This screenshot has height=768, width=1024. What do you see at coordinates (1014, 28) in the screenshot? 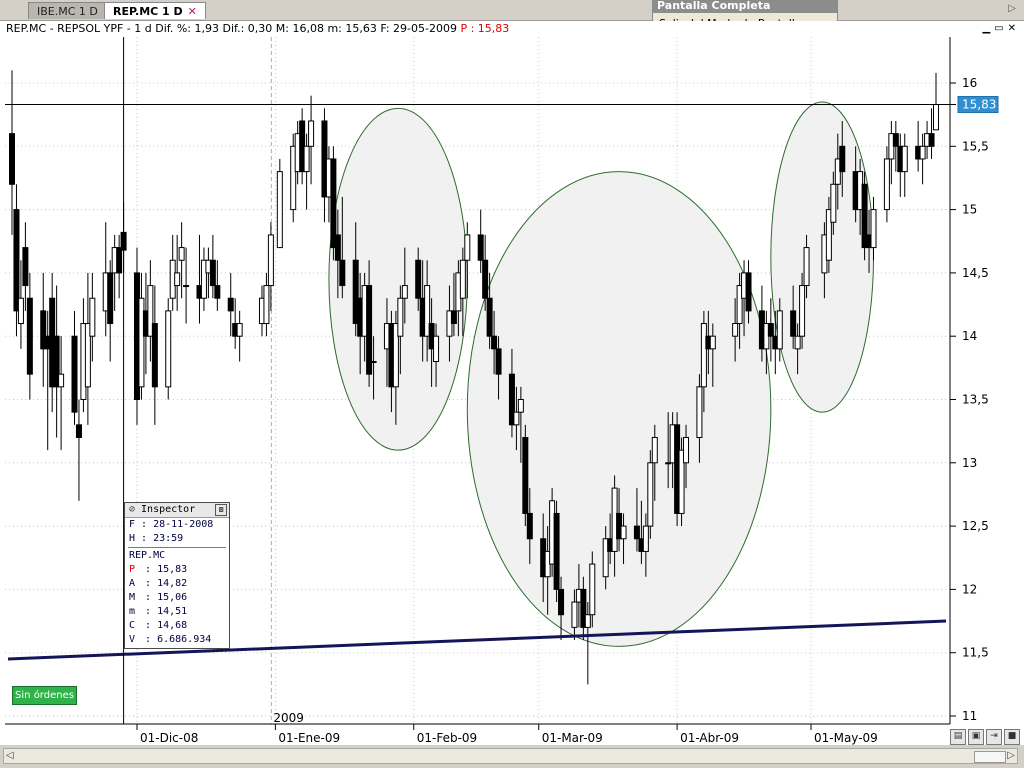
I see `close-window-icon: ✕` at bounding box center [1014, 28].